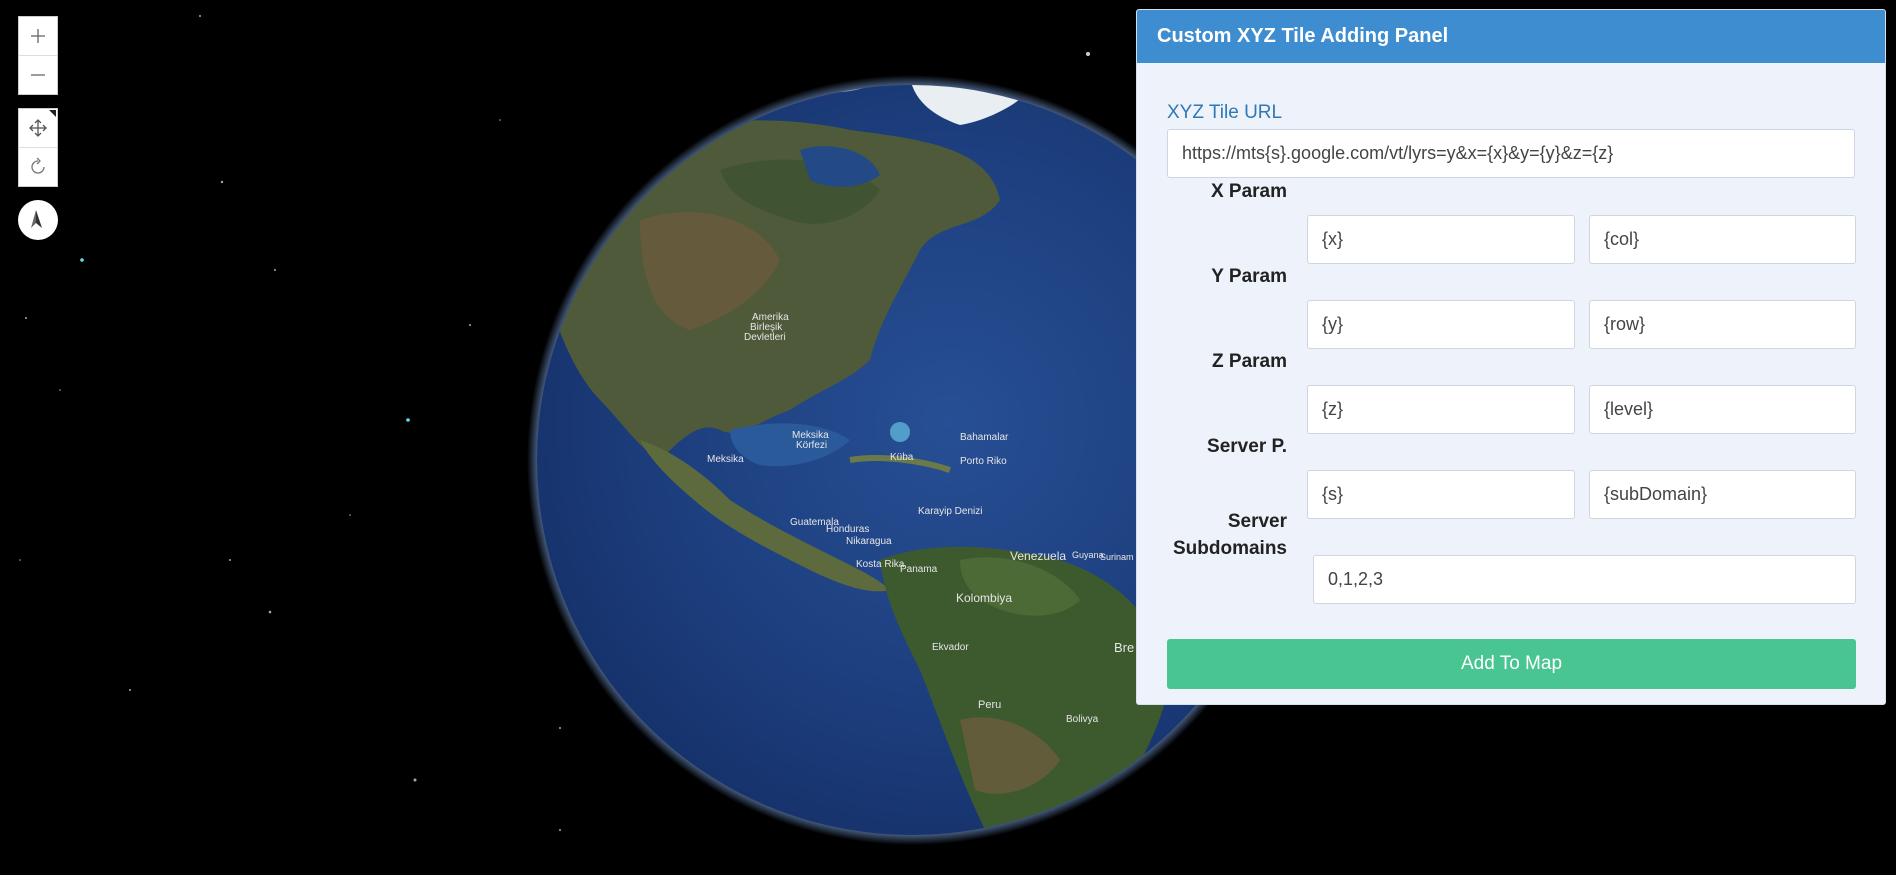 The width and height of the screenshot is (1896, 875). Describe the element at coordinates (1441, 409) in the screenshot. I see `z-param-input` at that location.